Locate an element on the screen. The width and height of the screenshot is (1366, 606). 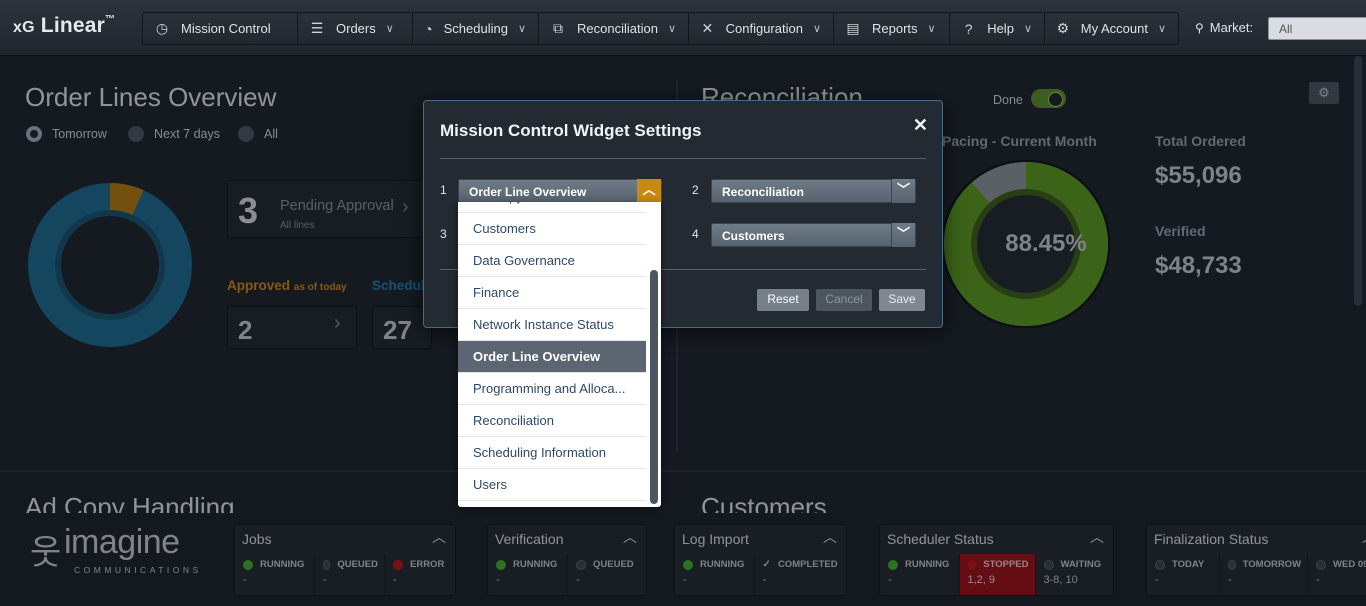
slot-1-select: Order Line Overview ︿ is located at coordinates (560, 191).